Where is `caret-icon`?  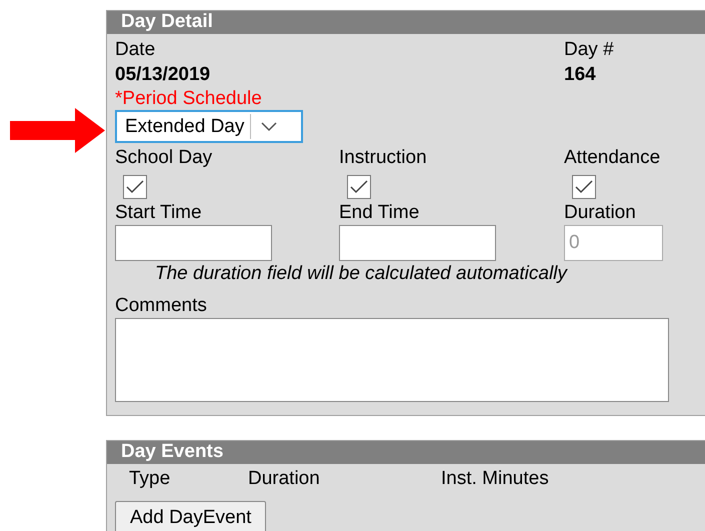
caret-icon is located at coordinates (269, 127).